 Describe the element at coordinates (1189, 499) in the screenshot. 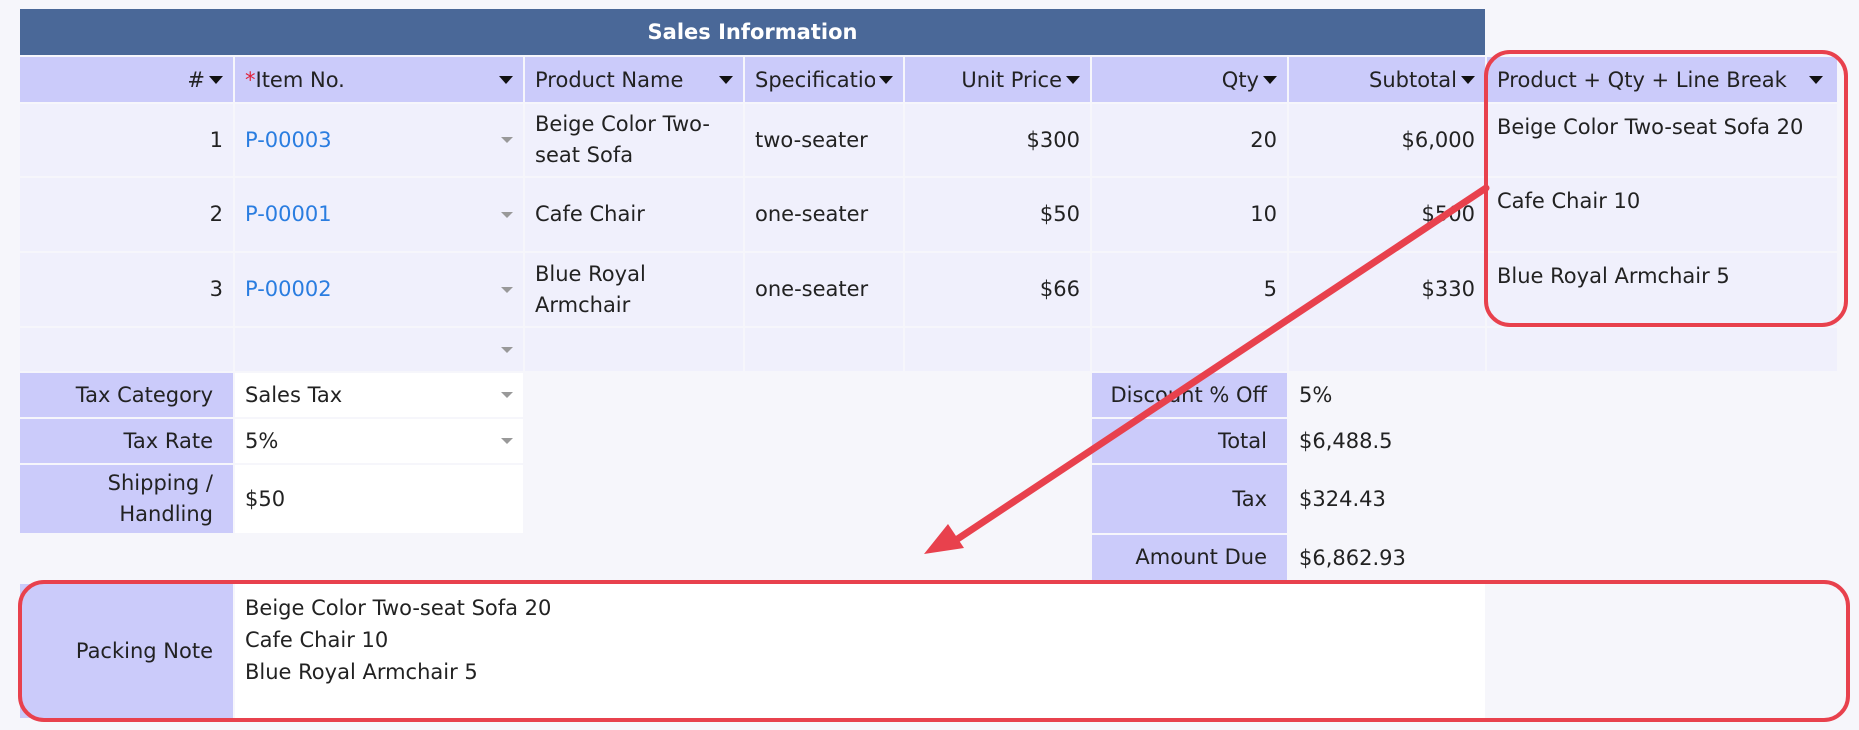

I see `tax-label: Tax` at that location.